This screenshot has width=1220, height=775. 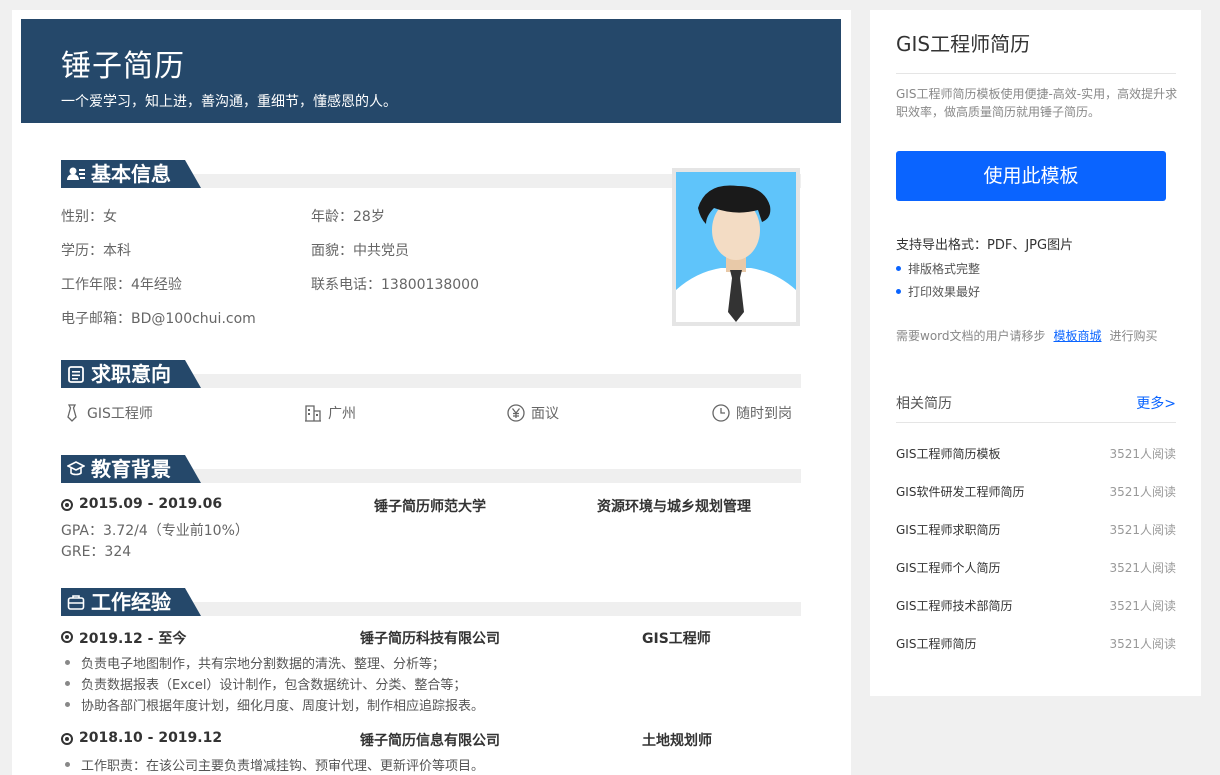 What do you see at coordinates (253, 662) in the screenshot?
I see `work-bullet: 负责电子地图制作，共有宗地分割数据的清洗、整理、分析等；` at bounding box center [253, 662].